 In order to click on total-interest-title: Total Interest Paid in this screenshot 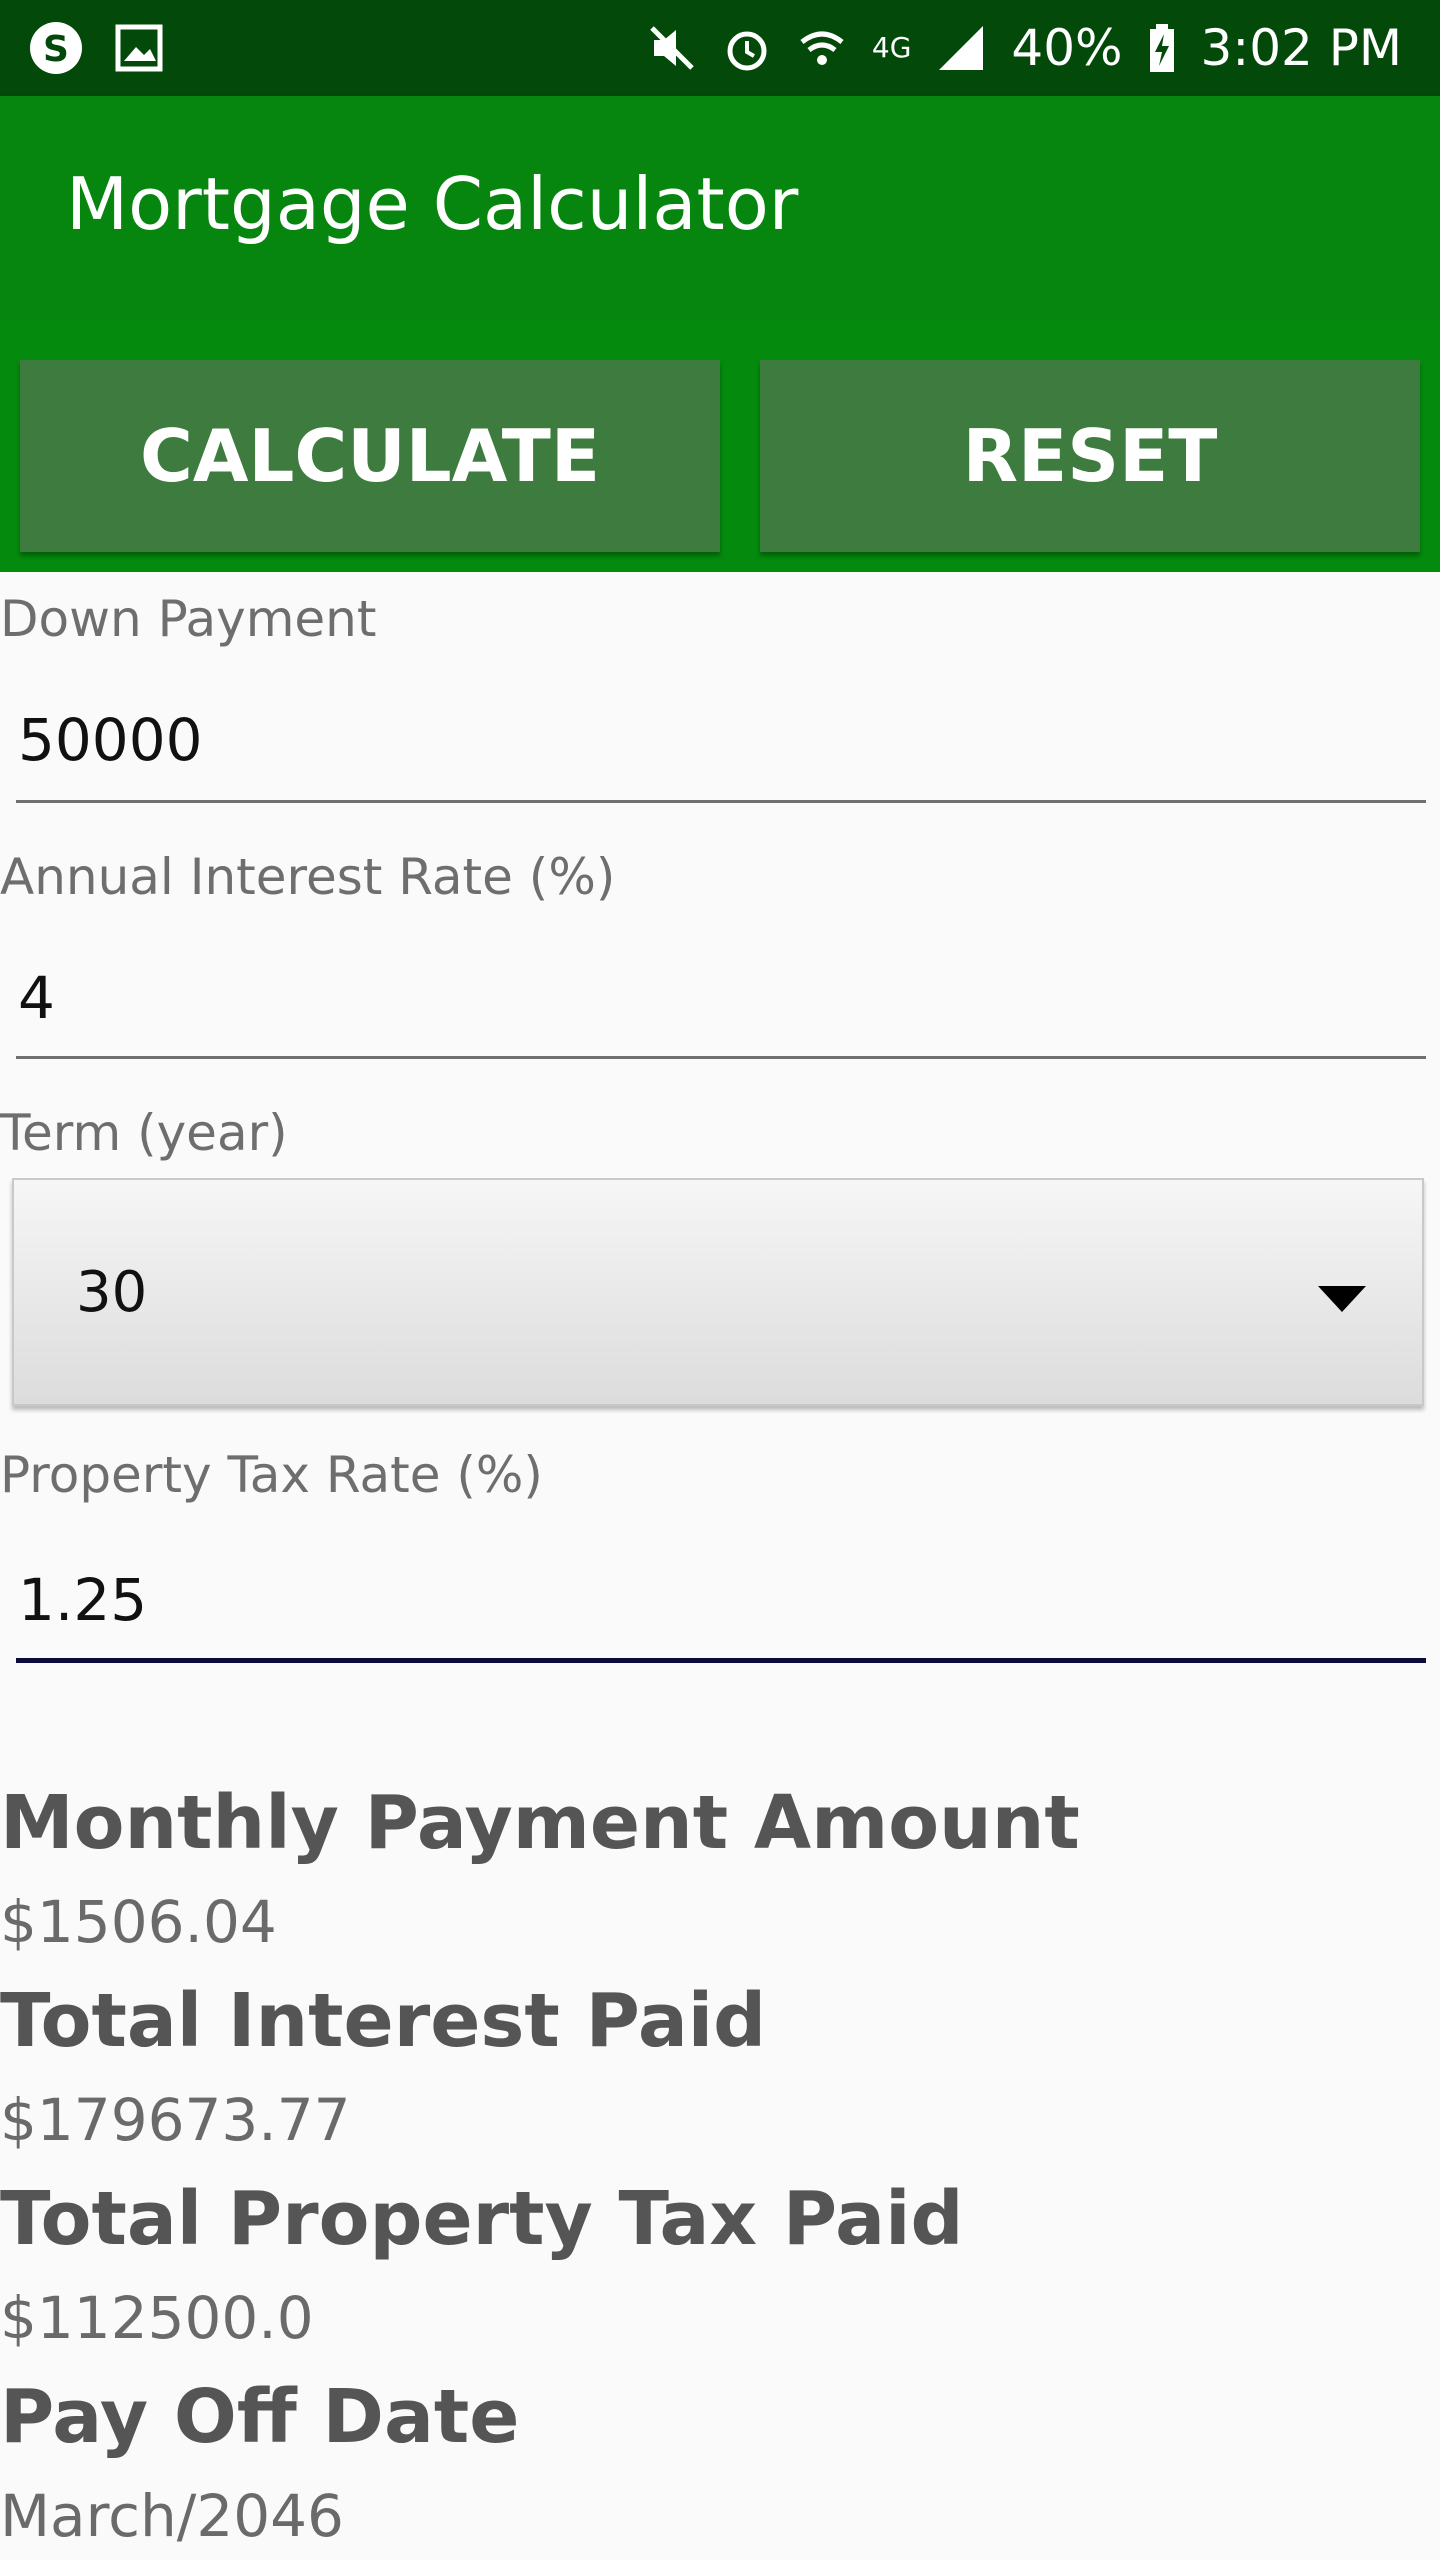, I will do `click(383, 2021)`.